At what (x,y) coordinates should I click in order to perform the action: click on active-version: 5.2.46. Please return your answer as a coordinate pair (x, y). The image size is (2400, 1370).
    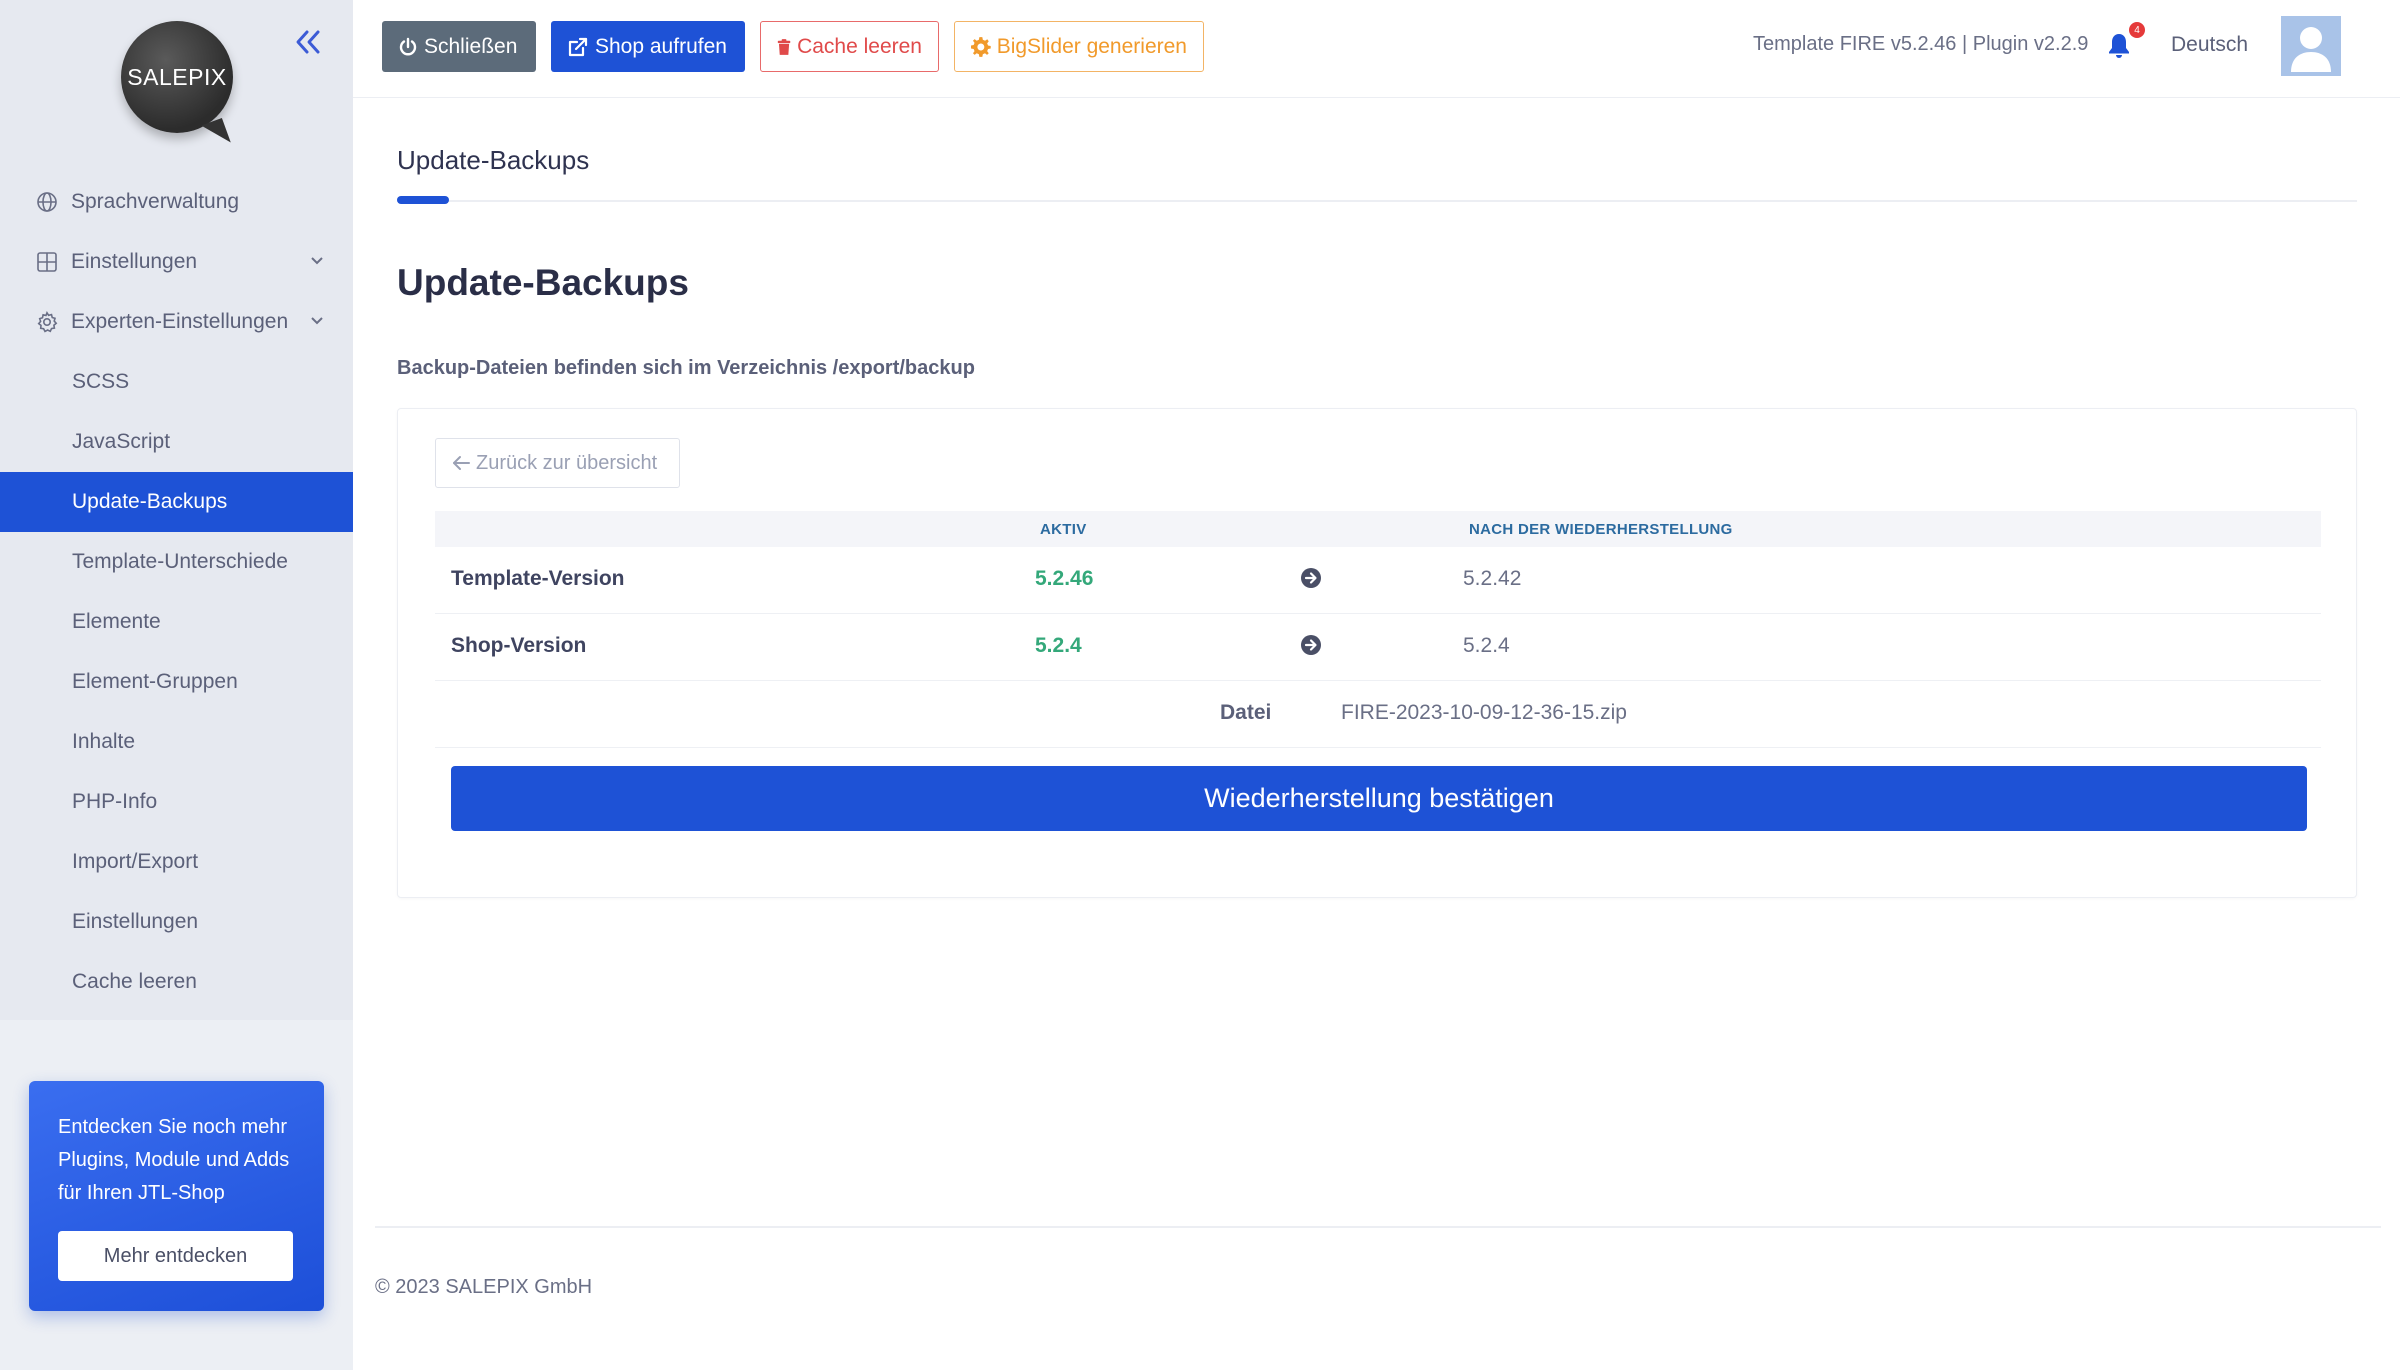
    Looking at the image, I should click on (1064, 578).